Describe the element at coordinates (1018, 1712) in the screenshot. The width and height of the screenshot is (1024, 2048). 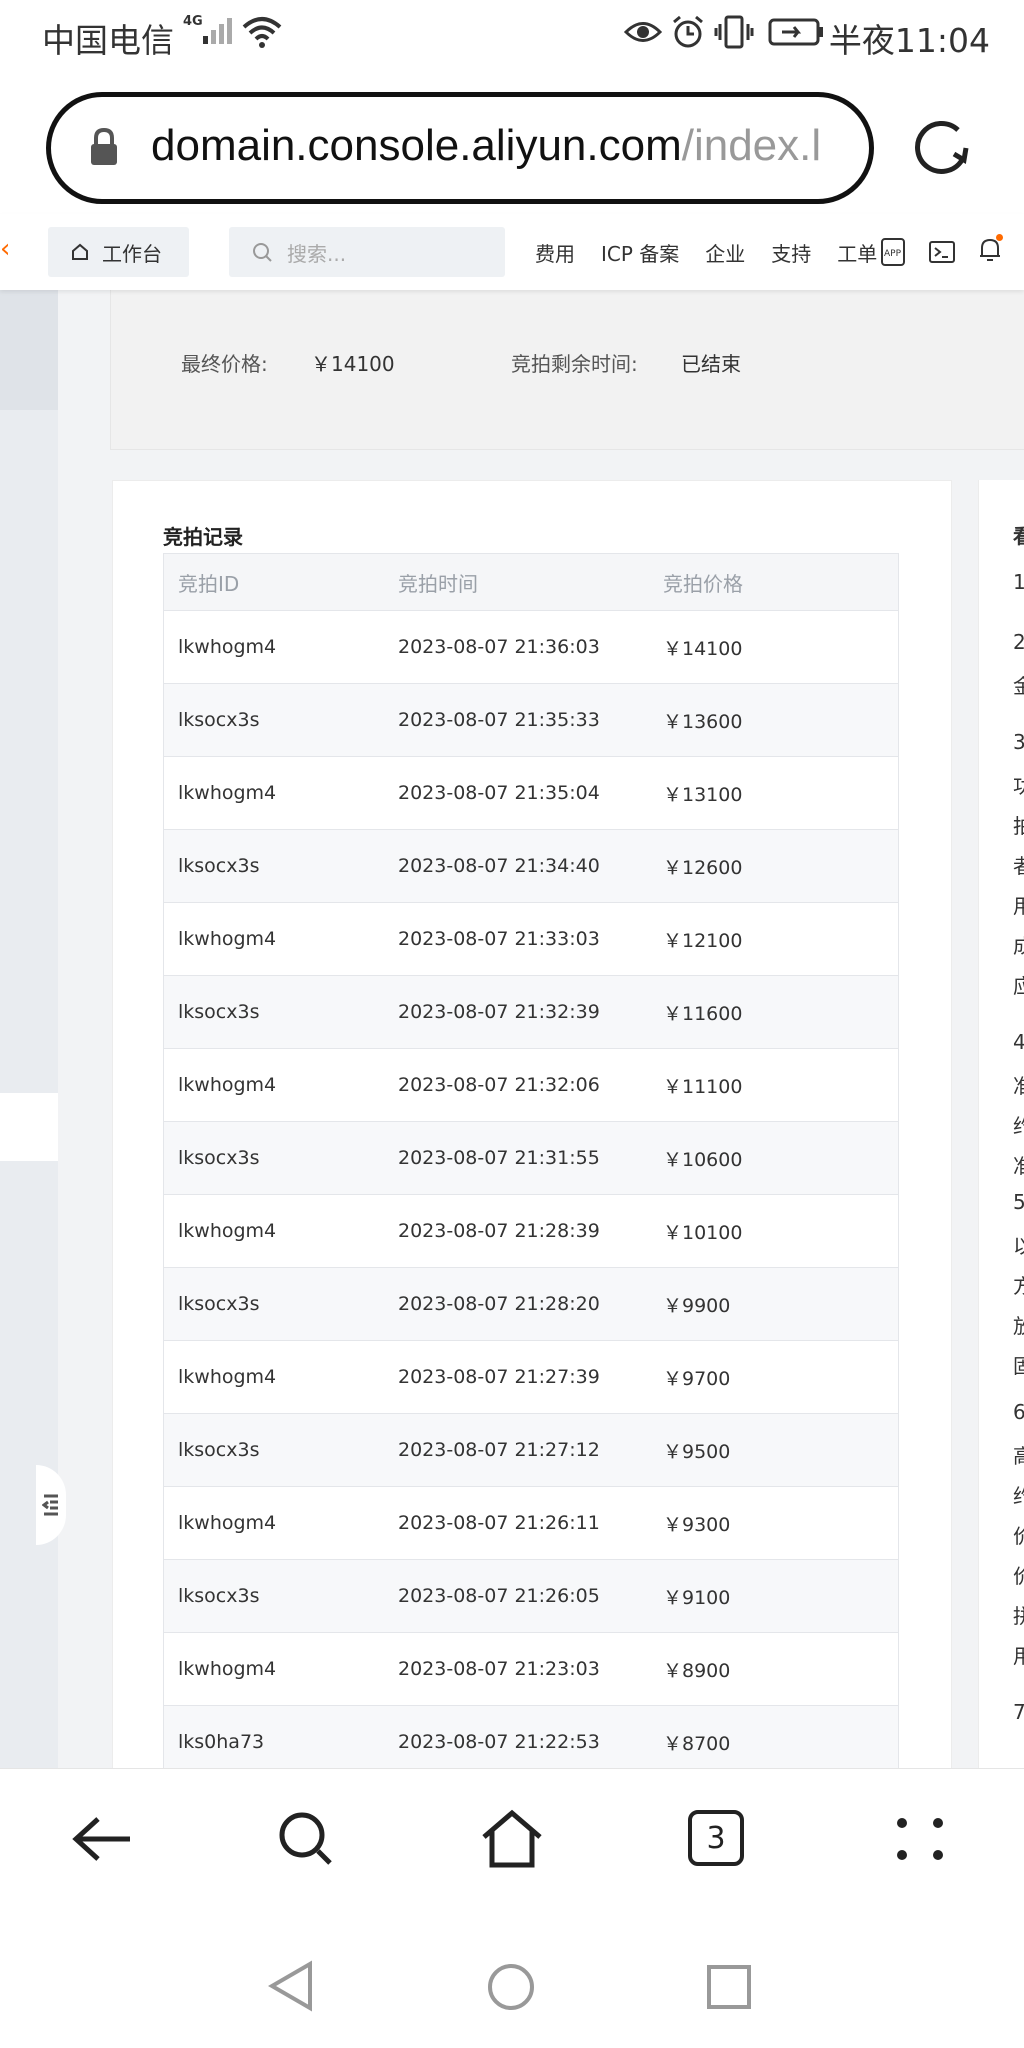
I see `rules-text-fragment: 7` at that location.